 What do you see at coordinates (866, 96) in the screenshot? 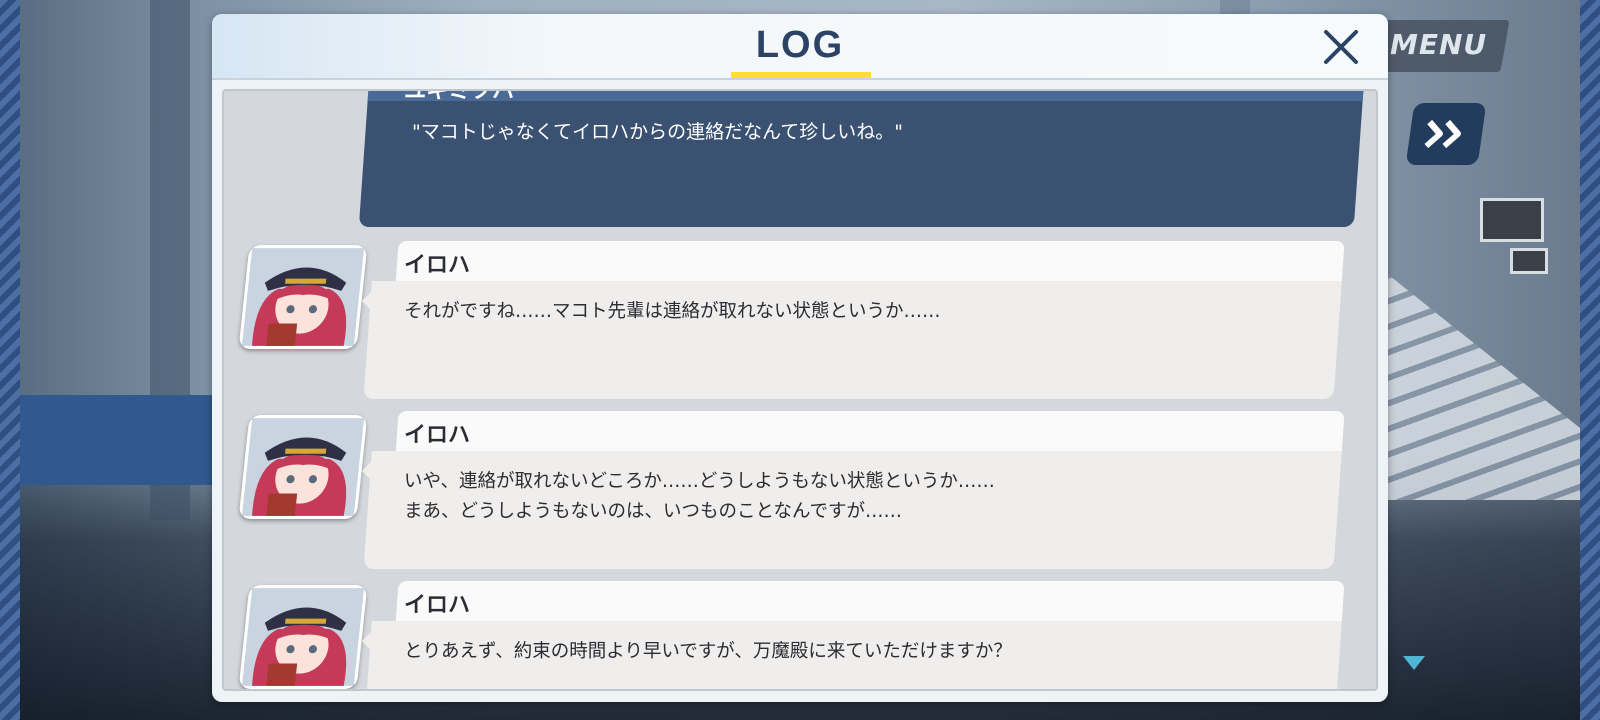
I see `player-name-strip` at bounding box center [866, 96].